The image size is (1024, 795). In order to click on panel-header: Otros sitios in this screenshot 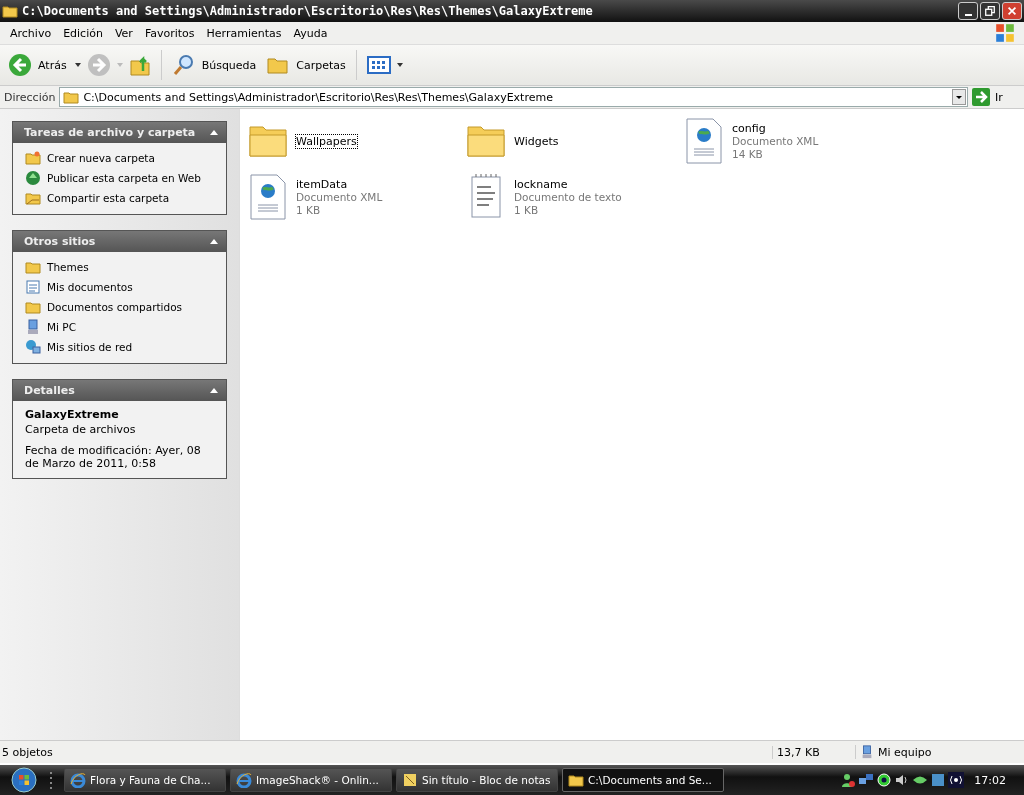, I will do `click(119, 241)`.